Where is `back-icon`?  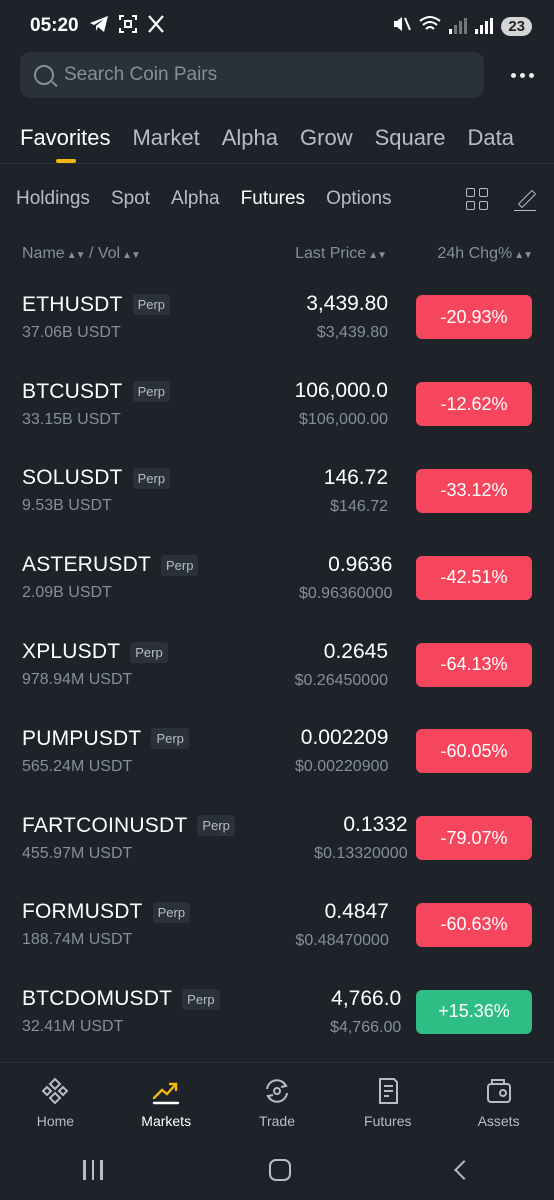
back-icon is located at coordinates (463, 1170).